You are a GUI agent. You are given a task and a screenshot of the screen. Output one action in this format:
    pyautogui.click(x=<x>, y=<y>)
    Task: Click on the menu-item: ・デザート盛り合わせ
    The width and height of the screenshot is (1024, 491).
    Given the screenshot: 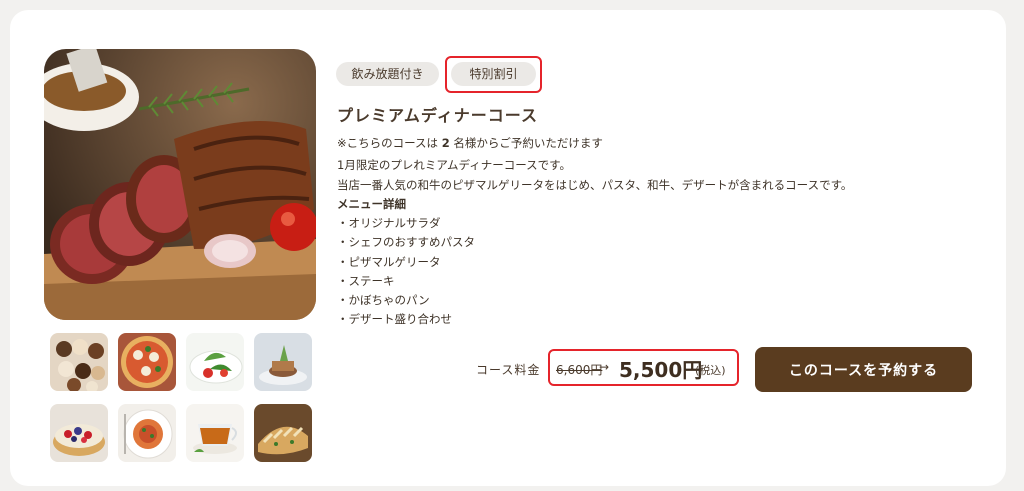 What is the action you would take?
    pyautogui.click(x=394, y=319)
    